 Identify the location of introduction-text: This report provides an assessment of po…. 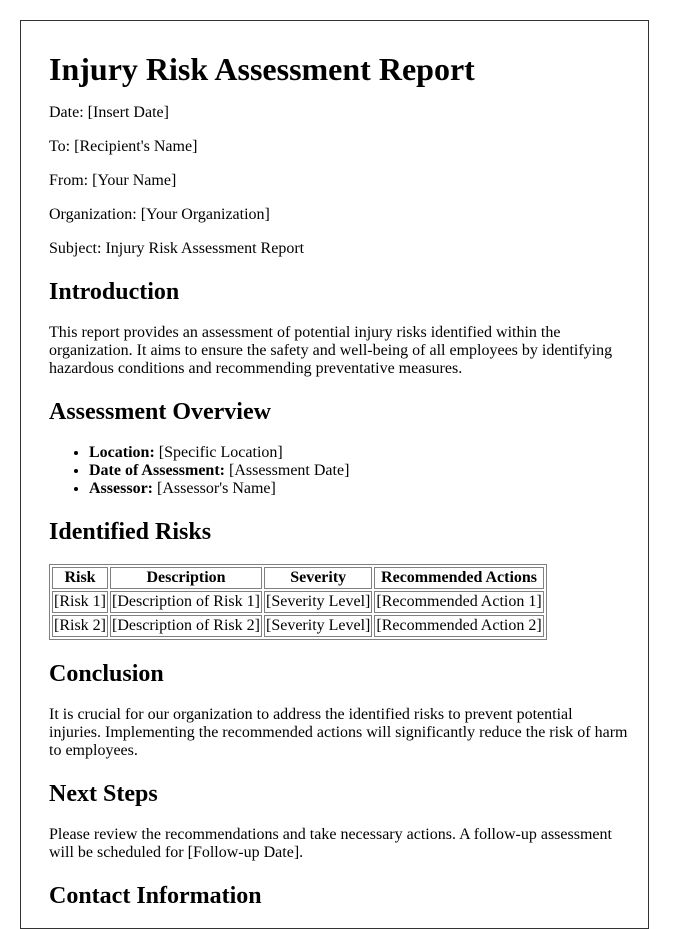
(331, 350).